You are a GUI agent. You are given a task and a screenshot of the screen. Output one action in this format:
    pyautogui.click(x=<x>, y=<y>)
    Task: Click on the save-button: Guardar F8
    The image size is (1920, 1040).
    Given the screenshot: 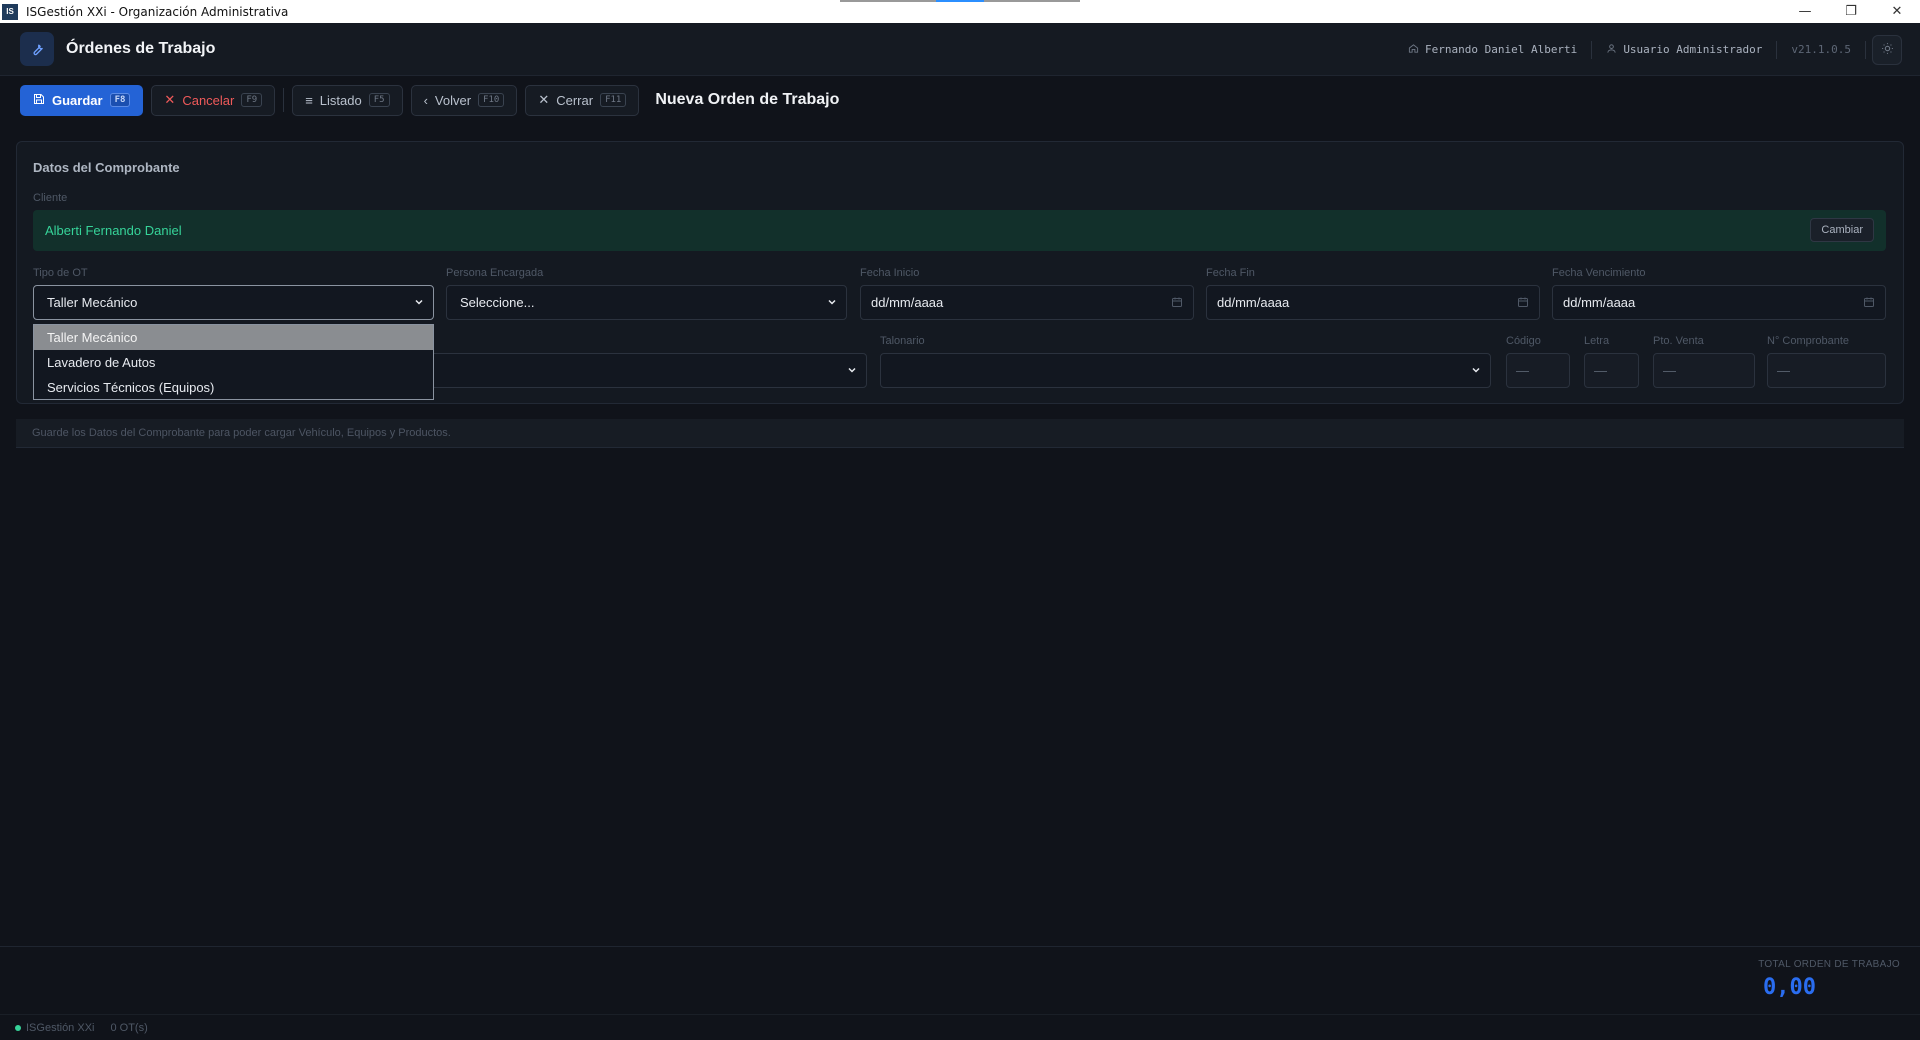 What is the action you would take?
    pyautogui.click(x=82, y=100)
    